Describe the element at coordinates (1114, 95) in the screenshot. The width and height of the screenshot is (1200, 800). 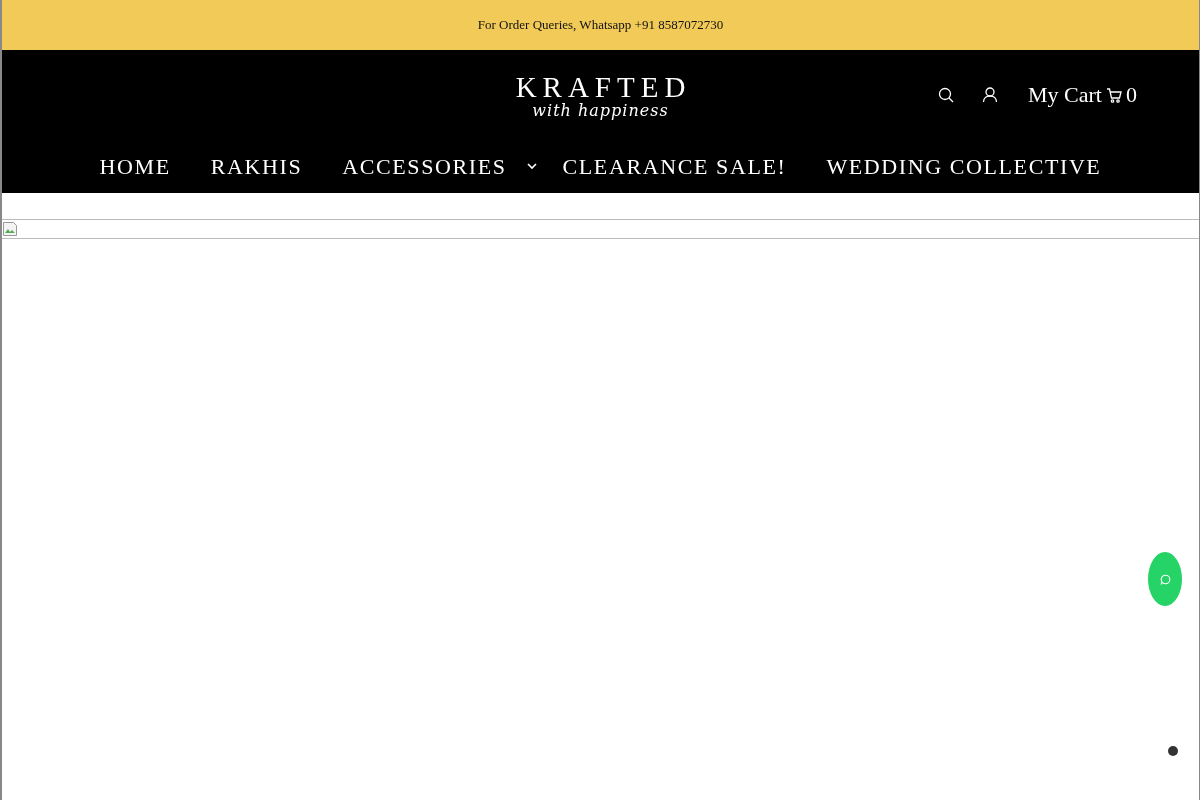
I see `cart-icon` at that location.